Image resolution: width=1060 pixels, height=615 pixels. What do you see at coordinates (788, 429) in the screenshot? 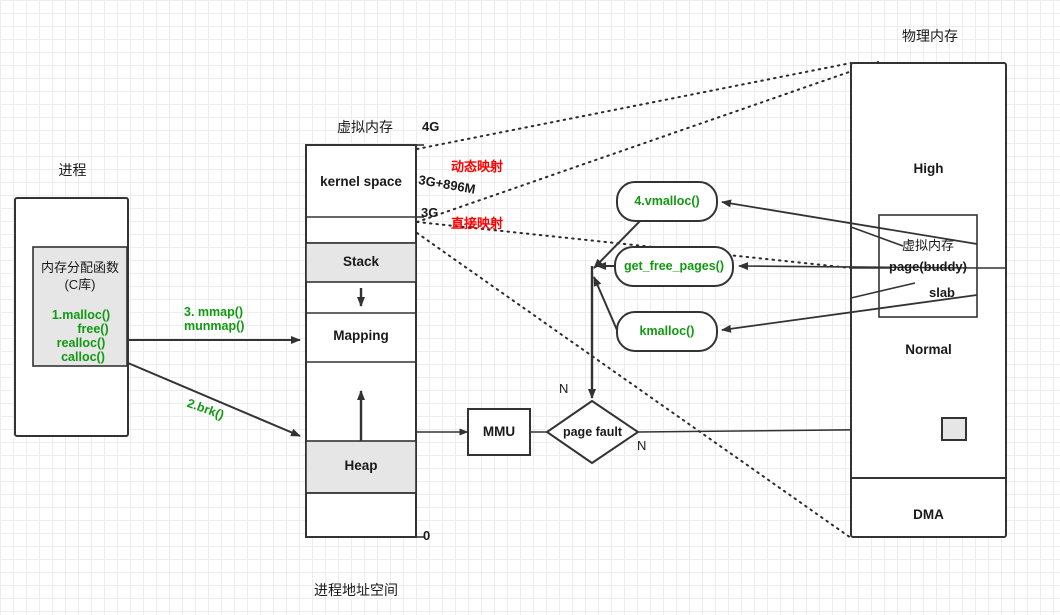
I see `pagefault-to-physical-arrow` at bounding box center [788, 429].